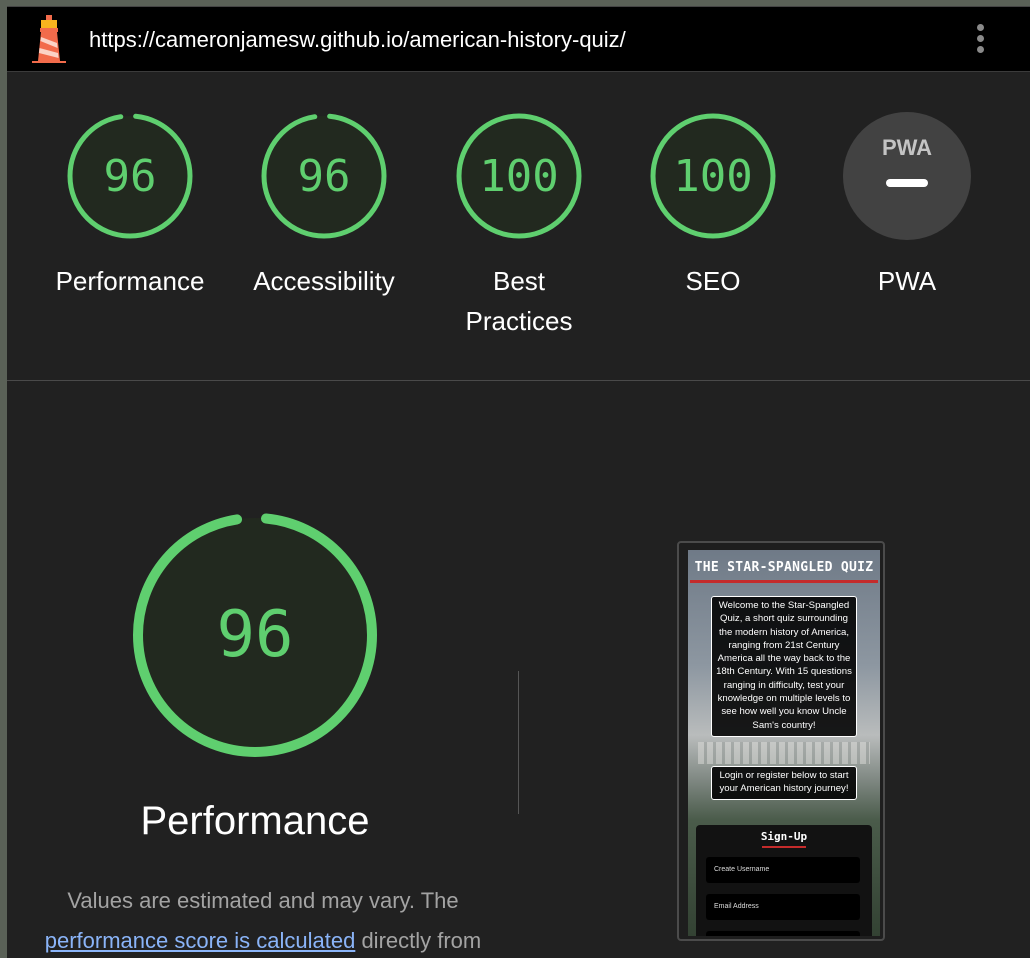  Describe the element at coordinates (263, 900) in the screenshot. I see `desc-prefix: Values are estimated and may vary. The` at that location.